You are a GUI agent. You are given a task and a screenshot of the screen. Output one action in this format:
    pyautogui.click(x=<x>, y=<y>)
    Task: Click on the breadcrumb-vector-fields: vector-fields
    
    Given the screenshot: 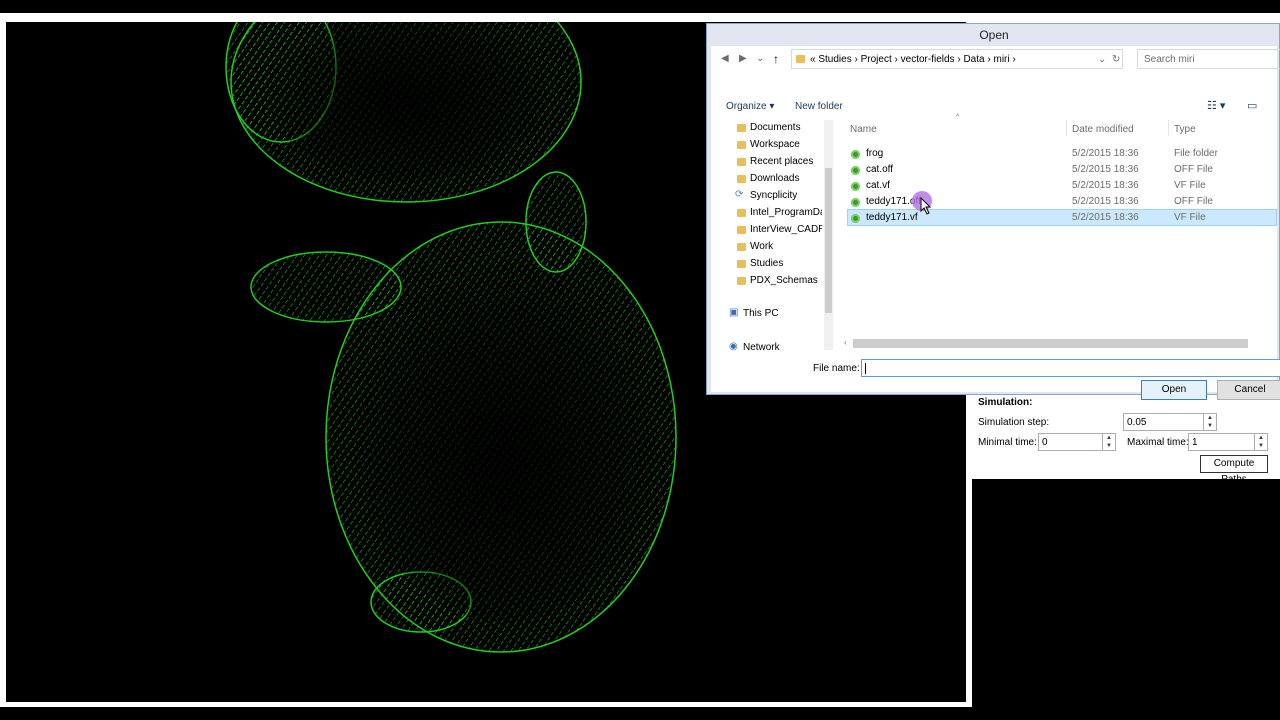 What is the action you would take?
    pyautogui.click(x=928, y=59)
    